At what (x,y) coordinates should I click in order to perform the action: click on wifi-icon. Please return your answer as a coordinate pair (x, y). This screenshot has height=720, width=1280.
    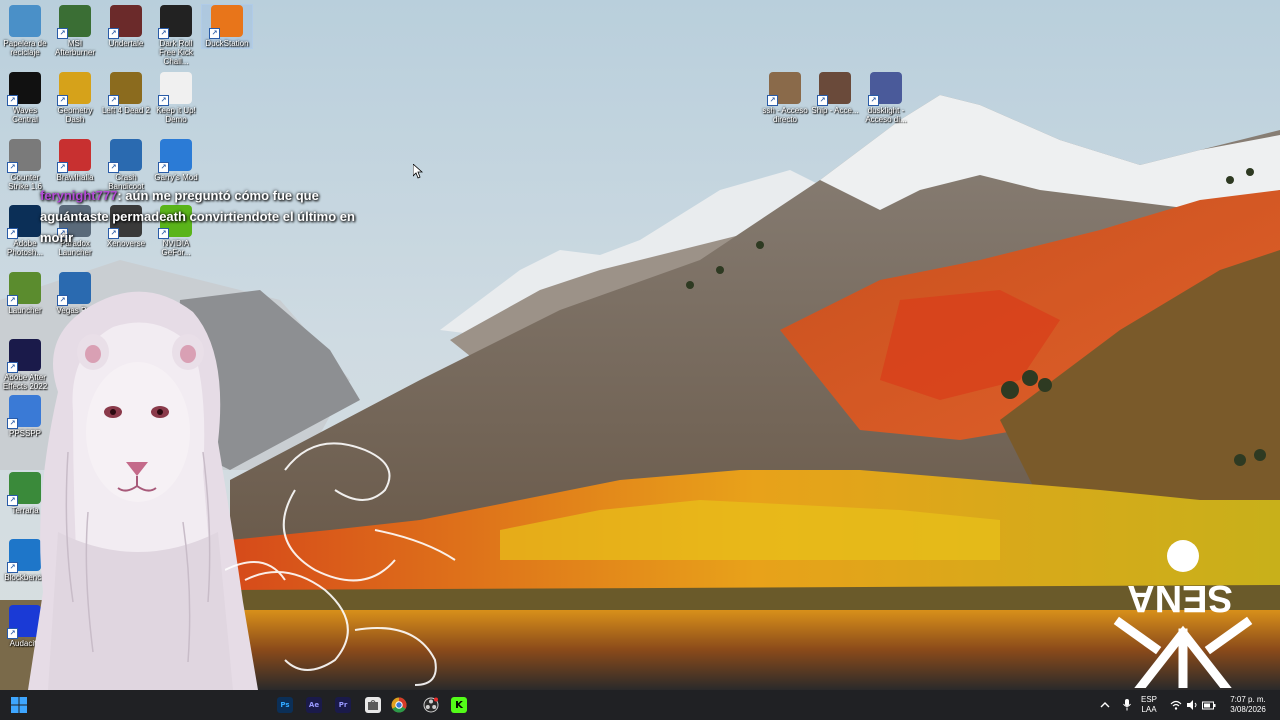
    Looking at the image, I should click on (1176, 705).